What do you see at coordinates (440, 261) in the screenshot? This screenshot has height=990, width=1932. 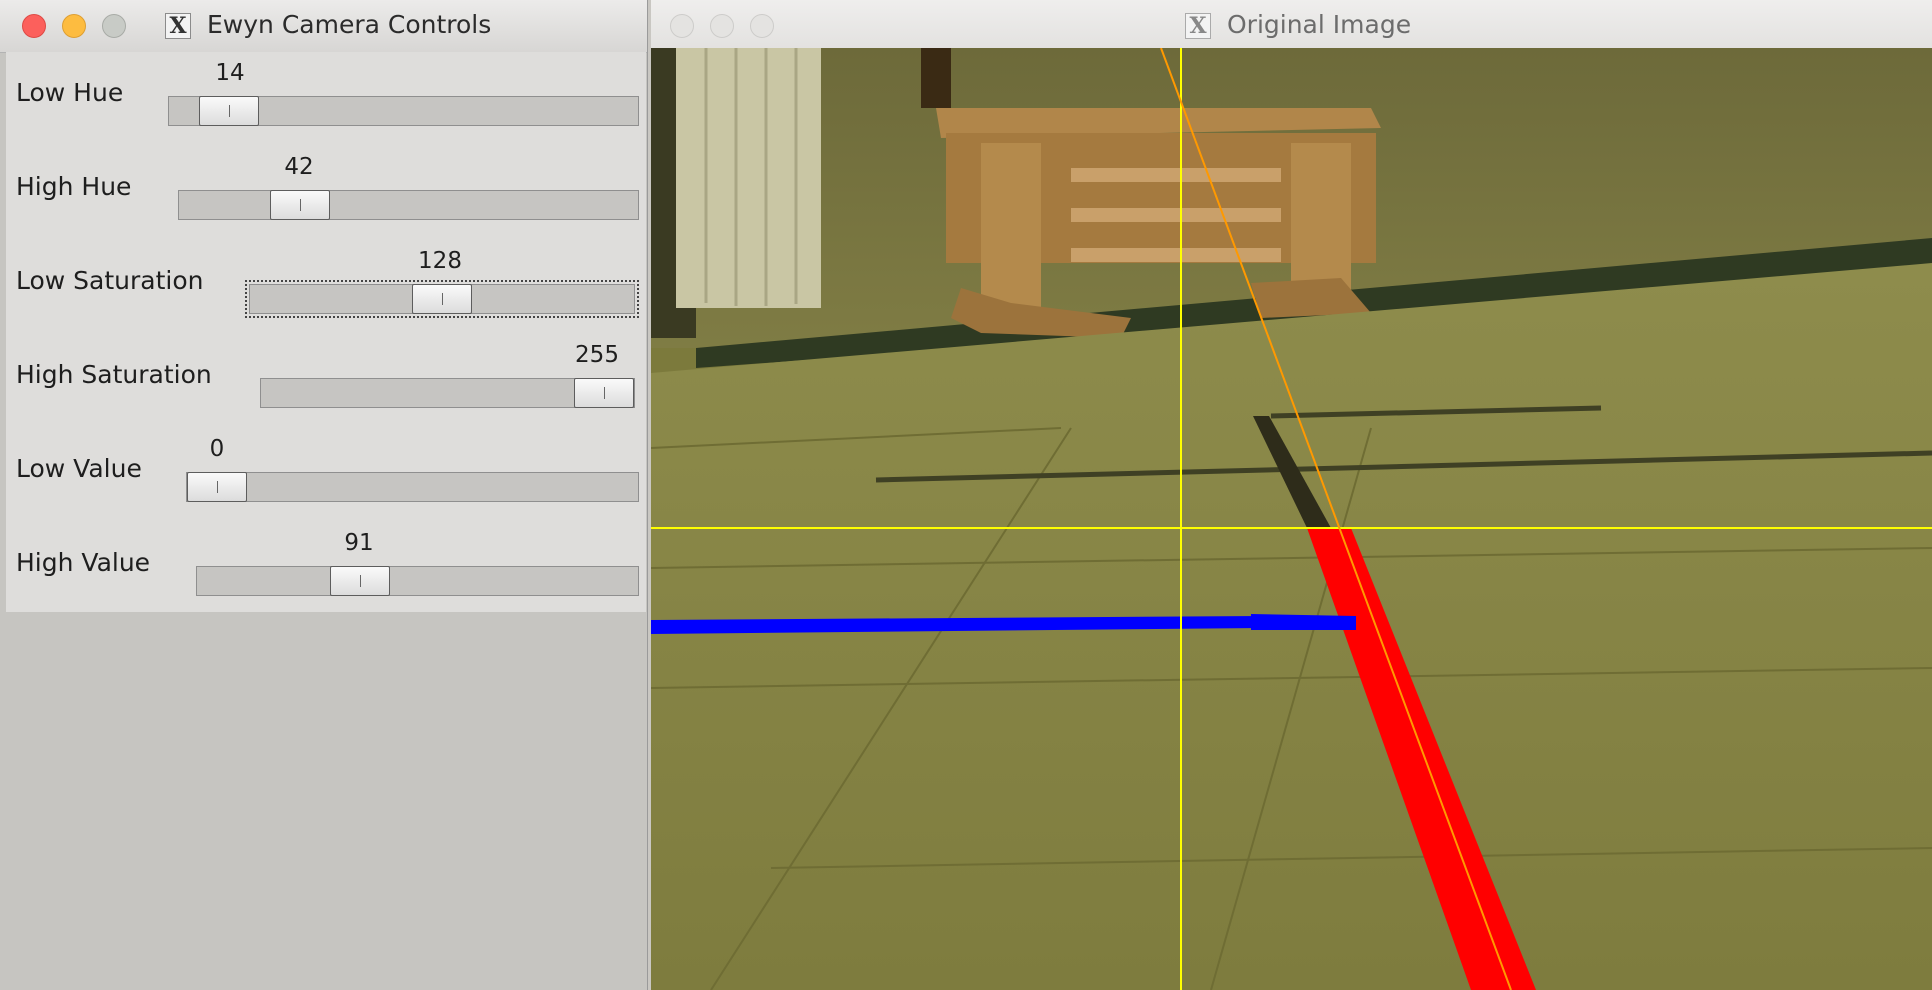 I see `slider-value: 128` at bounding box center [440, 261].